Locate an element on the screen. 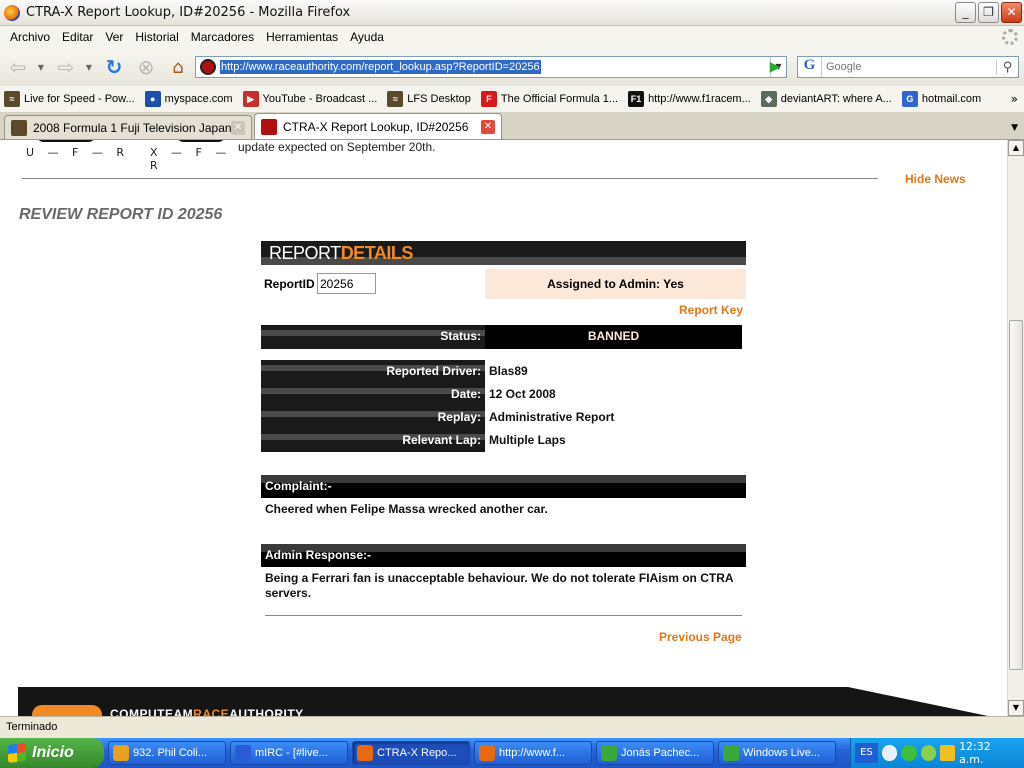  page-scrollbar: ▲ ▼ is located at coordinates (1015, 428).